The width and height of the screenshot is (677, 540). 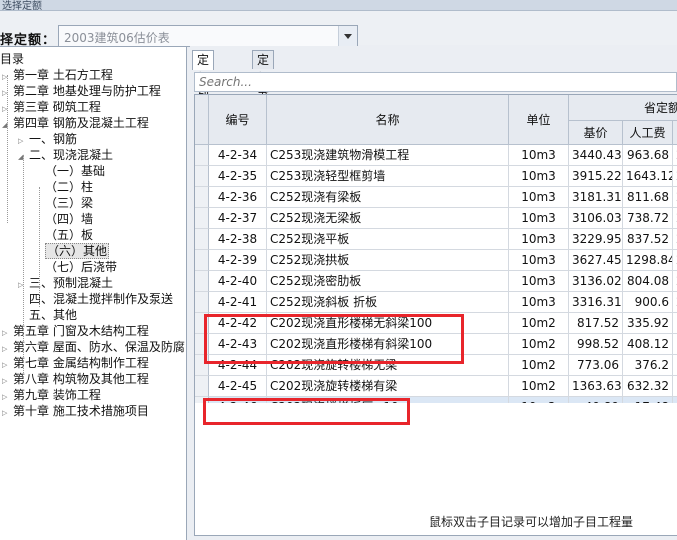 I want to click on col-header-code: 编号, so click(x=238, y=120).